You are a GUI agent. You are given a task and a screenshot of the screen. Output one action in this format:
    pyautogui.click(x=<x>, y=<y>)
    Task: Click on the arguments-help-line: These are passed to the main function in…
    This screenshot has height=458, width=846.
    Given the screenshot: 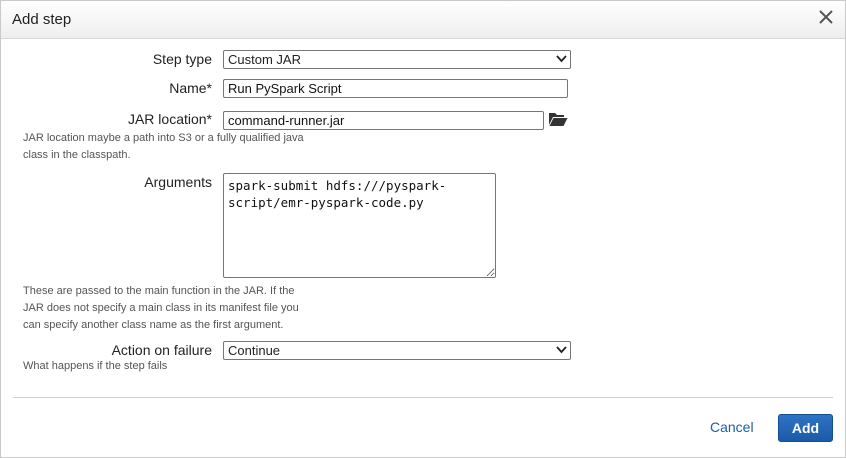 What is the action you would take?
    pyautogui.click(x=159, y=291)
    